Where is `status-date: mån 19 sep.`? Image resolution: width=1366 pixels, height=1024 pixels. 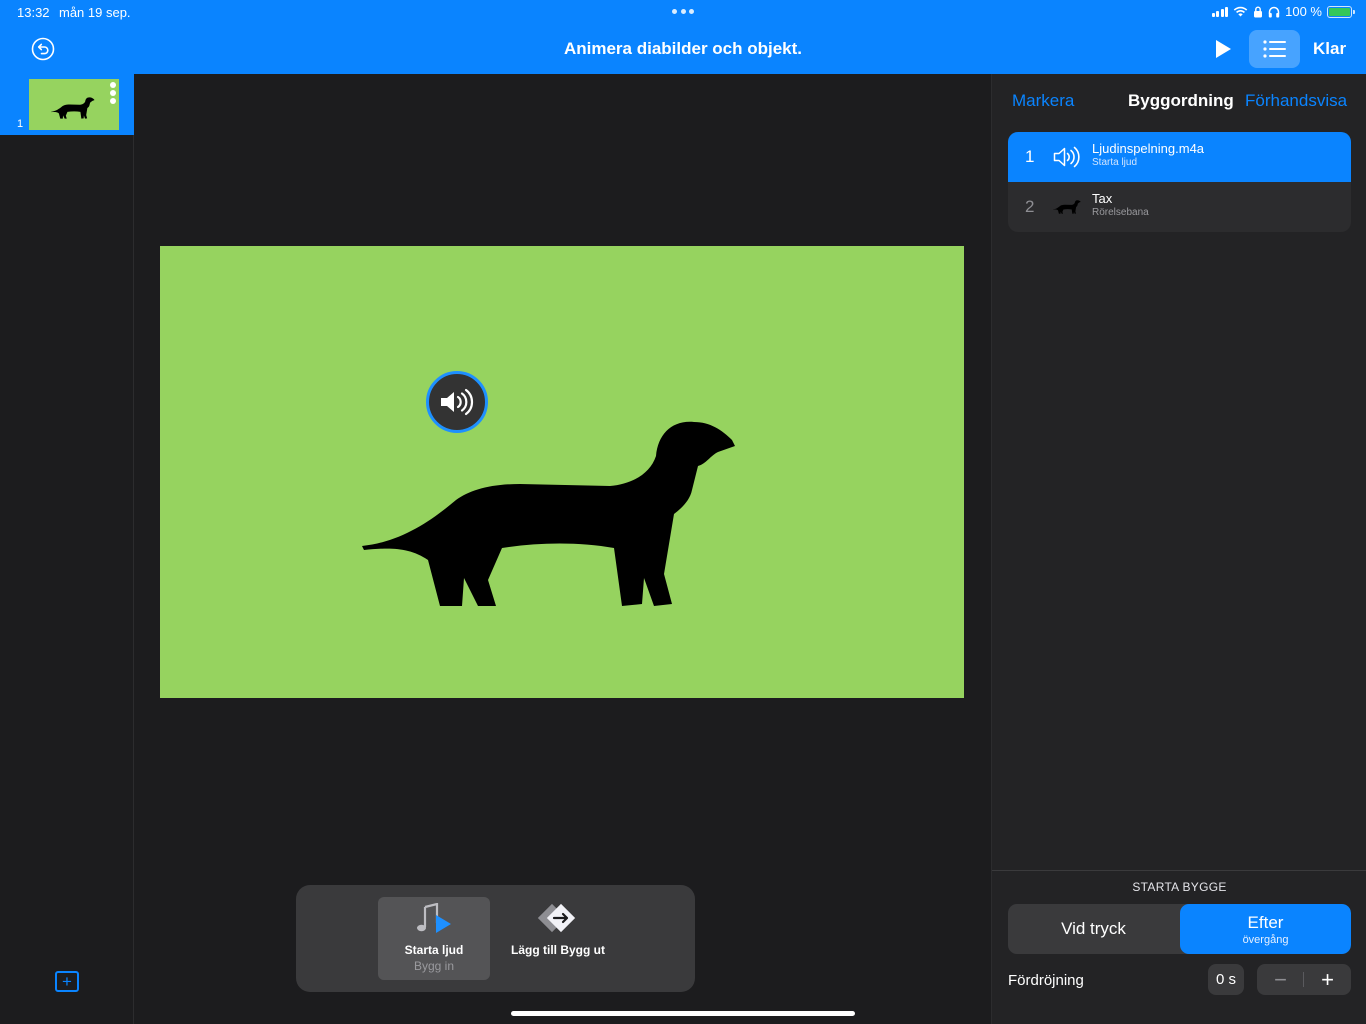 status-date: mån 19 sep. is located at coordinates (95, 12).